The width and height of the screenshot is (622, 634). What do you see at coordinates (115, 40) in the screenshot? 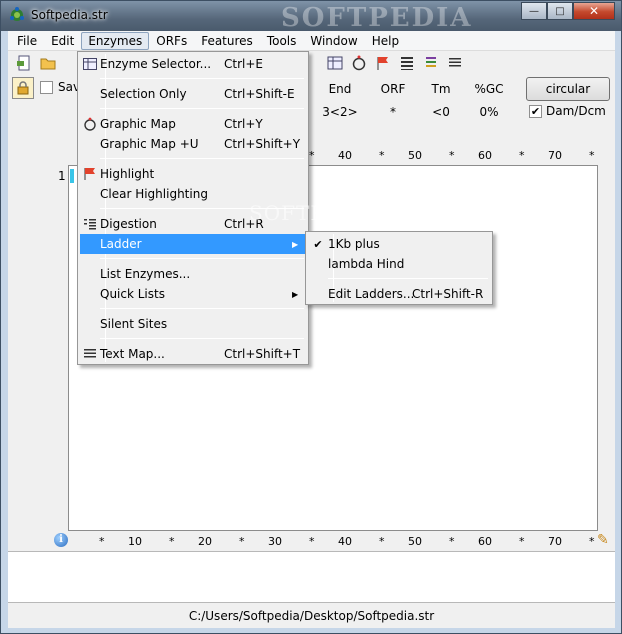
I see `menu-enzymes: Enzymes` at bounding box center [115, 40].